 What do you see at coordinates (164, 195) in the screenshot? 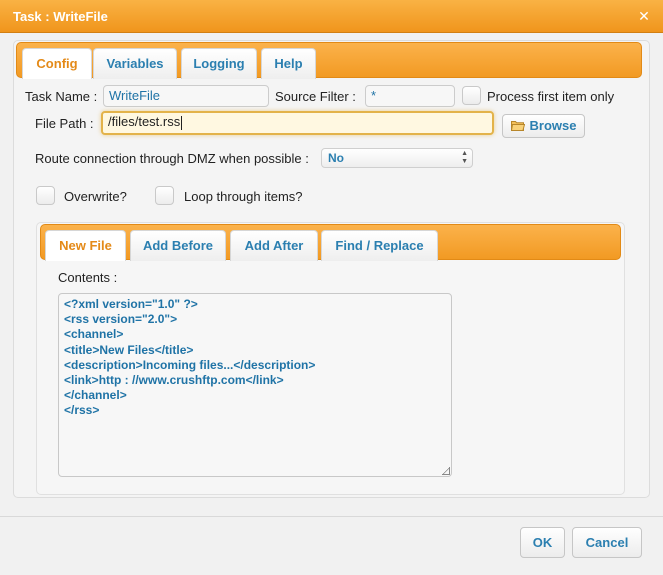
I see `loop-checkbox` at bounding box center [164, 195].